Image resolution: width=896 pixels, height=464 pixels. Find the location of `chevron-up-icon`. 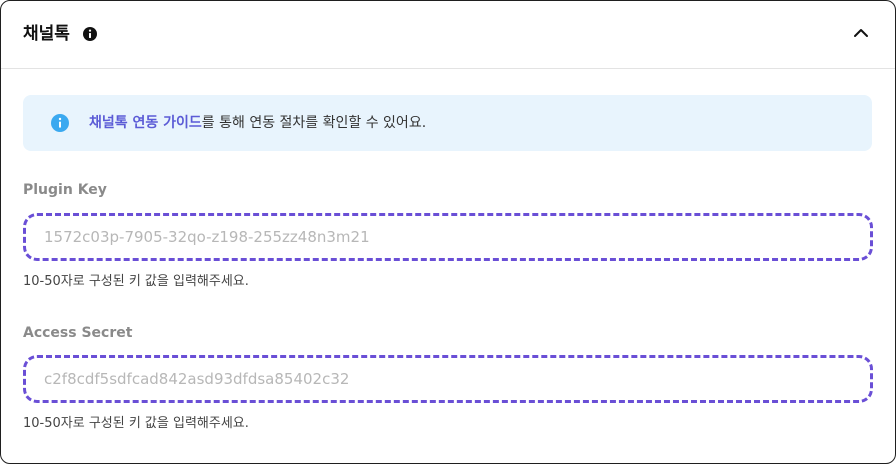

chevron-up-icon is located at coordinates (861, 35).